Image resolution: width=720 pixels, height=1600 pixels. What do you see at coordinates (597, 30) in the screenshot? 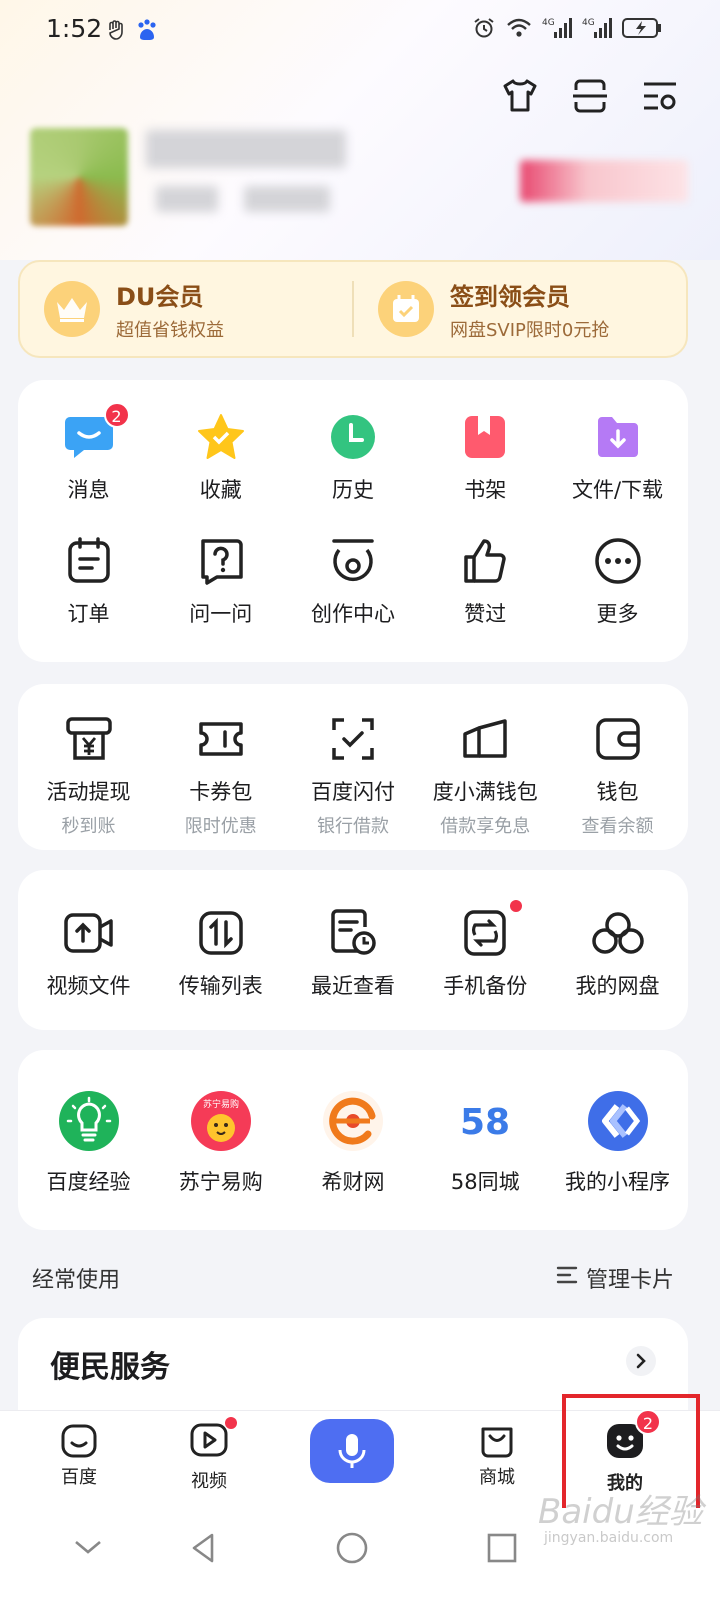
I see `signal-4g-icon-2: 4G` at bounding box center [597, 30].